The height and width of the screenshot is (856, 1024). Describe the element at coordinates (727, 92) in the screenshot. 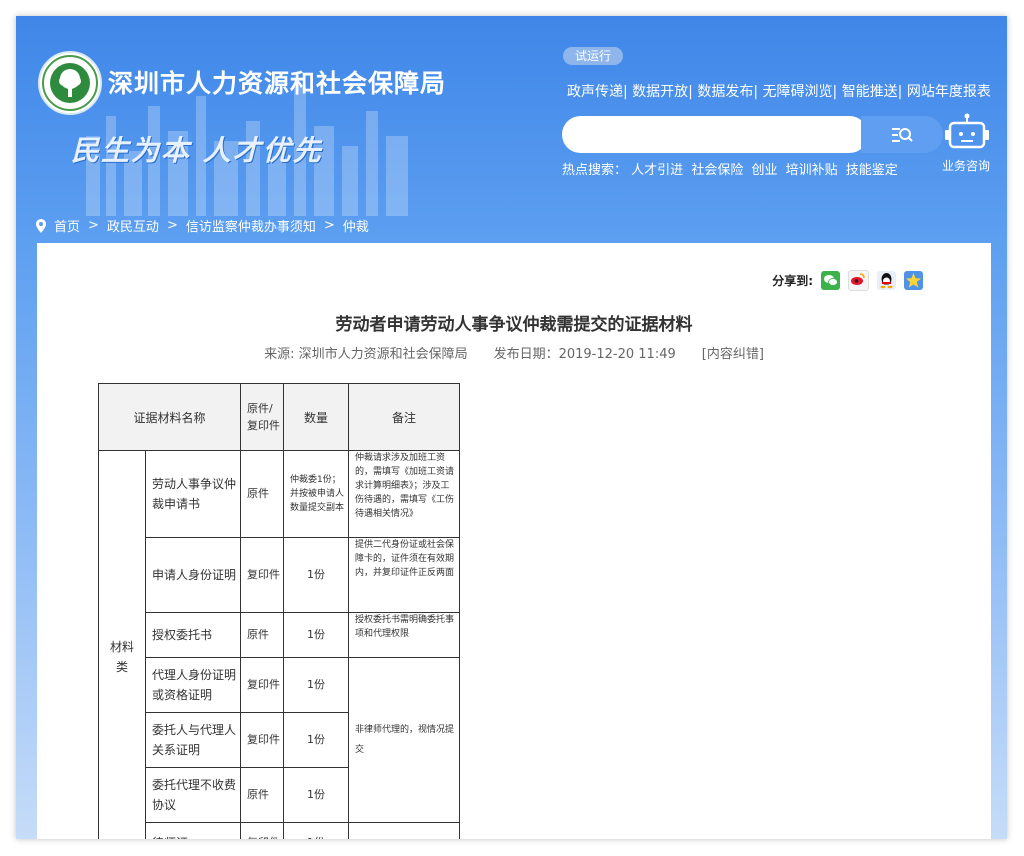

I see `top-link-data-release: 数据发布|` at that location.